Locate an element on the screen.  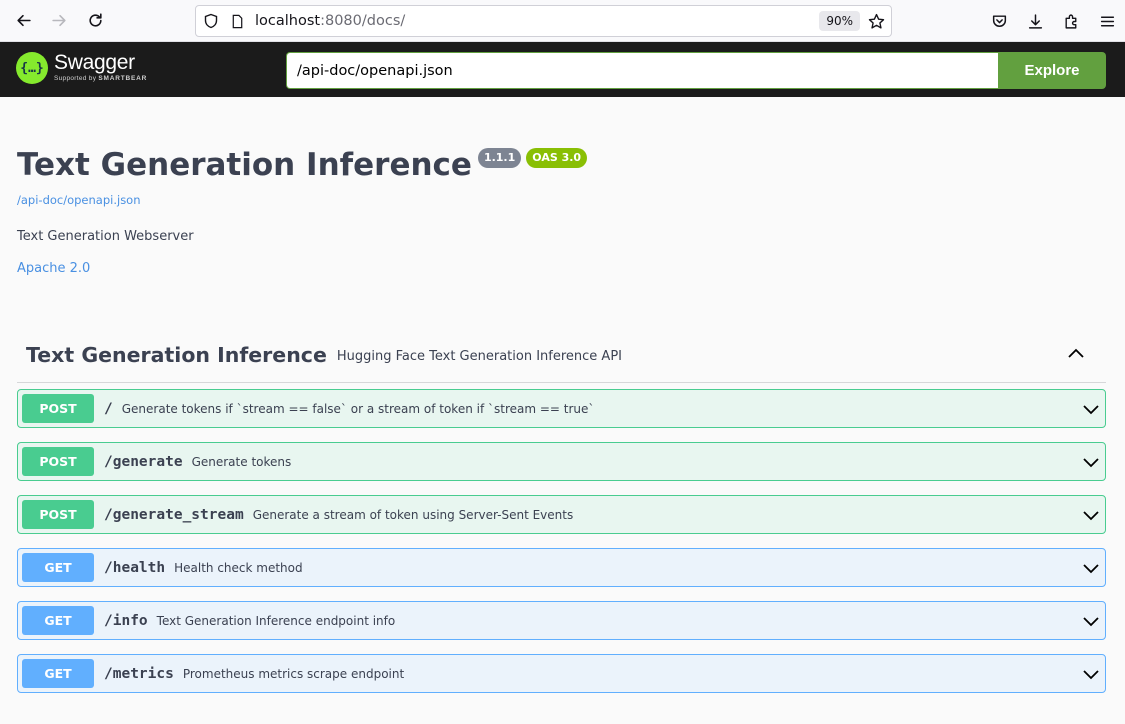
version-badge: 1.1.1 is located at coordinates (499, 158).